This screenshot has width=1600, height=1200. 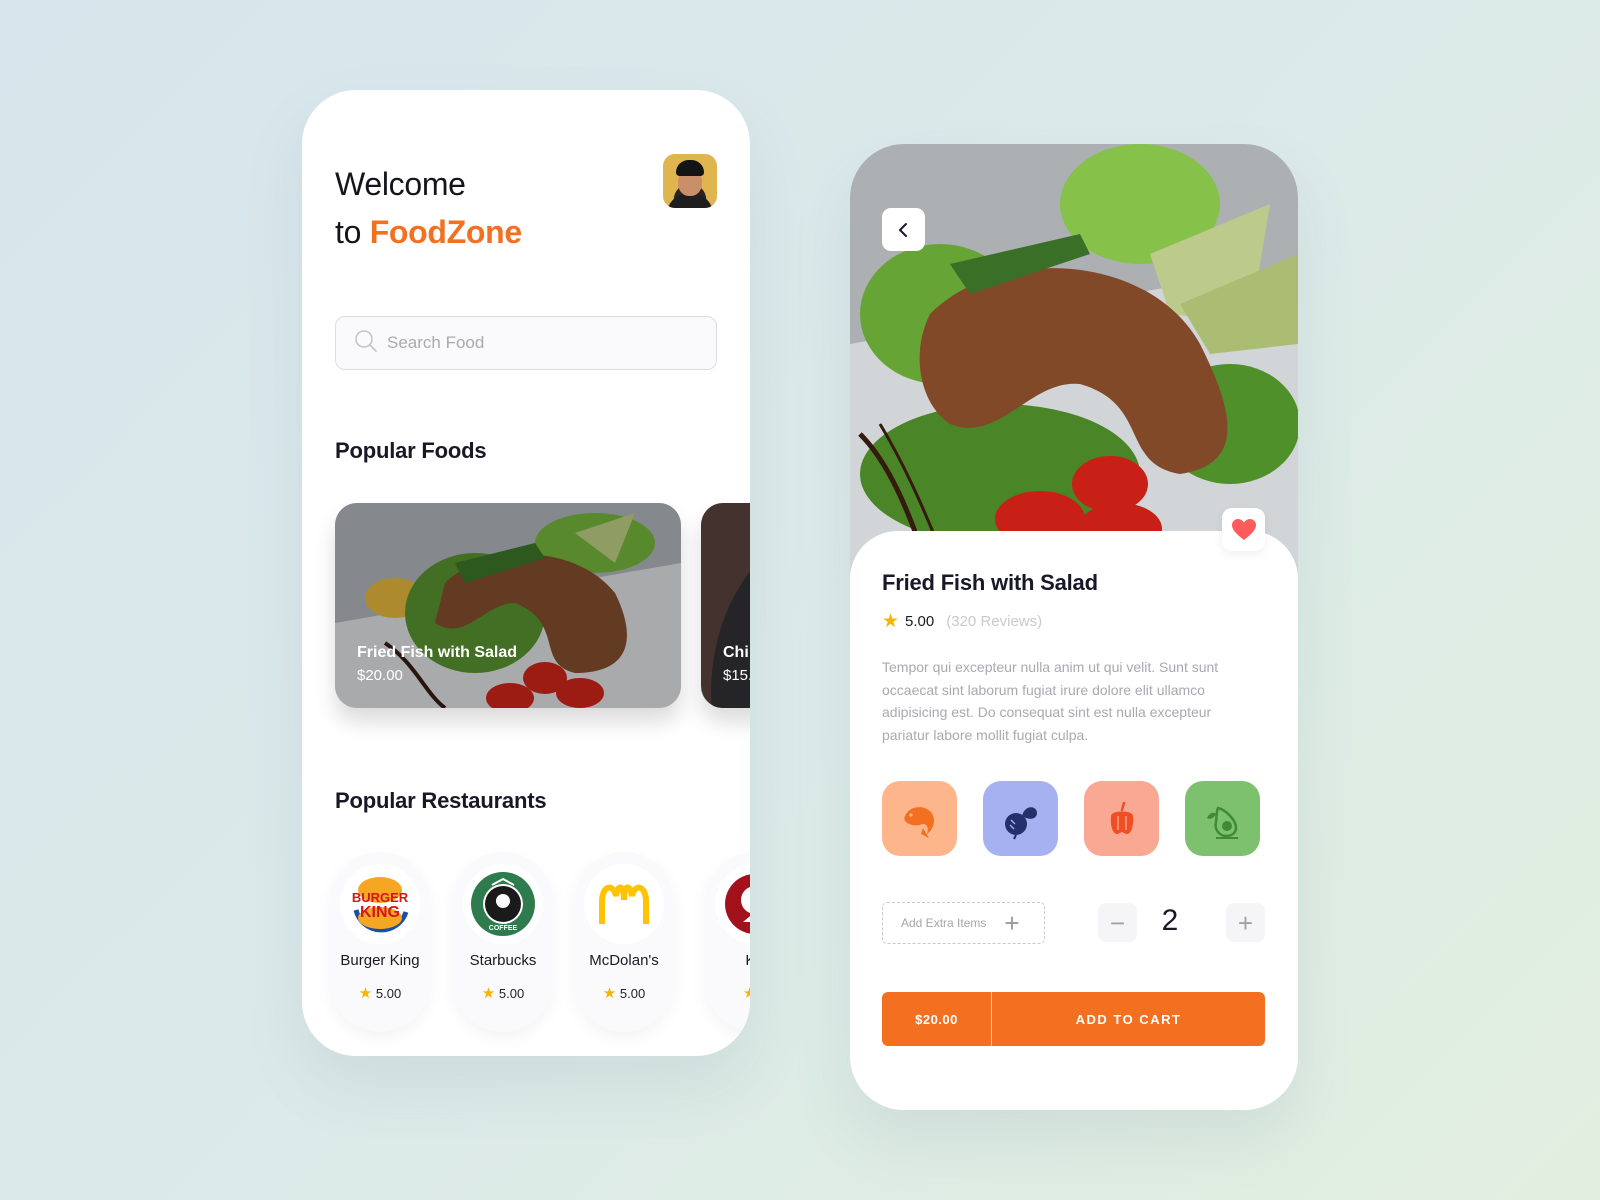 I want to click on svg-text: KING, so click(x=380, y=912).